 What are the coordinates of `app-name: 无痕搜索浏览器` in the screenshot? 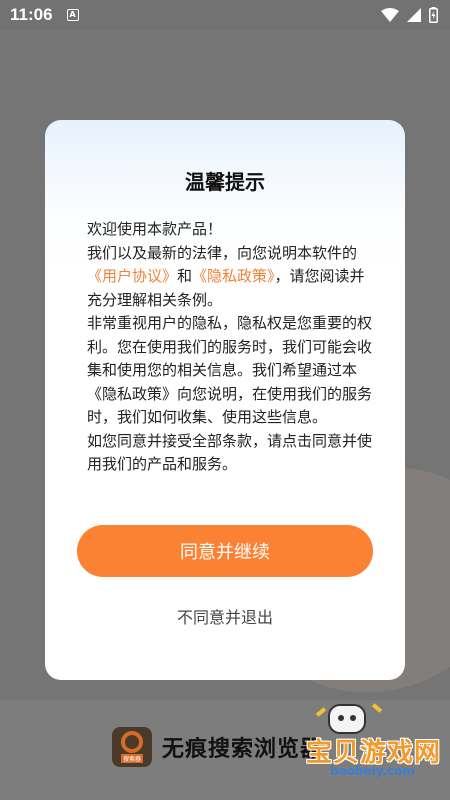 It's located at (243, 749).